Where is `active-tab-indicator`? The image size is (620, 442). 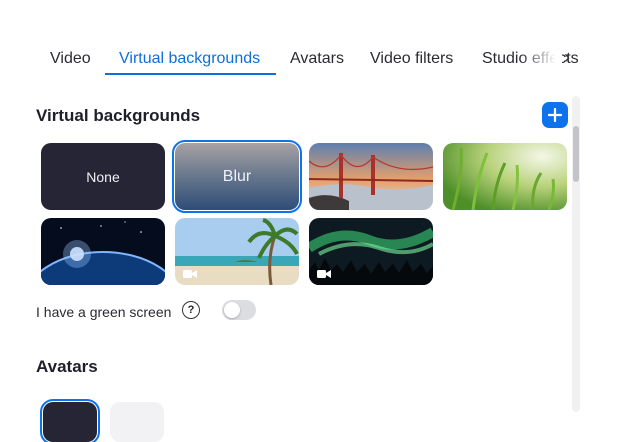 active-tab-indicator is located at coordinates (190, 74).